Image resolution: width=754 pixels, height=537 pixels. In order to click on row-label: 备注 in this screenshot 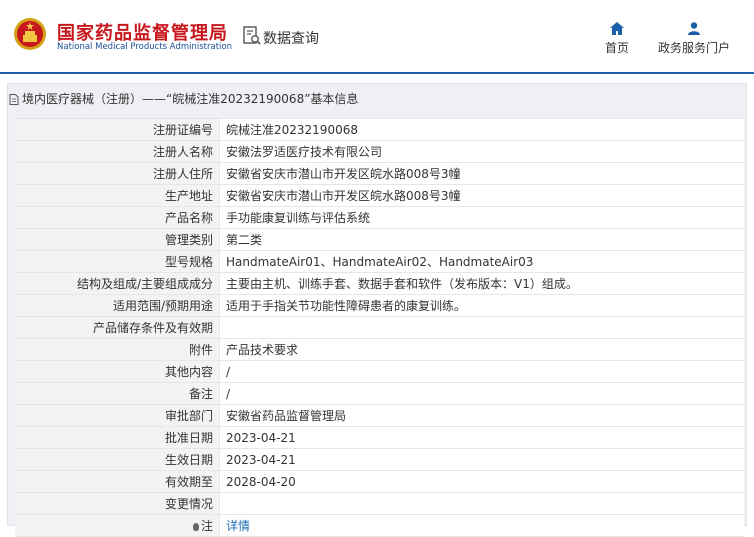, I will do `click(117, 393)`.